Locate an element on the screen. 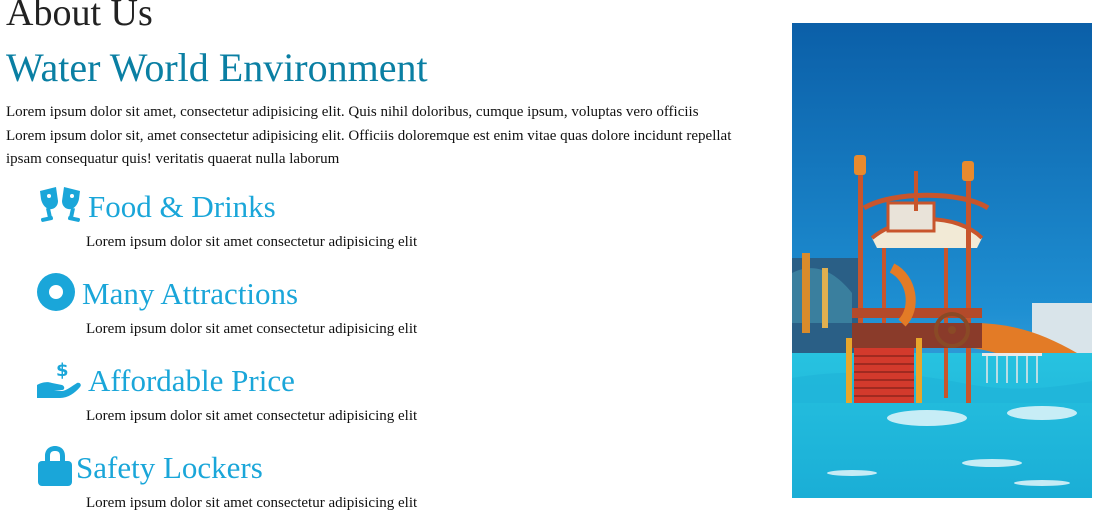 The image size is (1093, 512). feature-header: Safety Lockers is located at coordinates (149, 468).